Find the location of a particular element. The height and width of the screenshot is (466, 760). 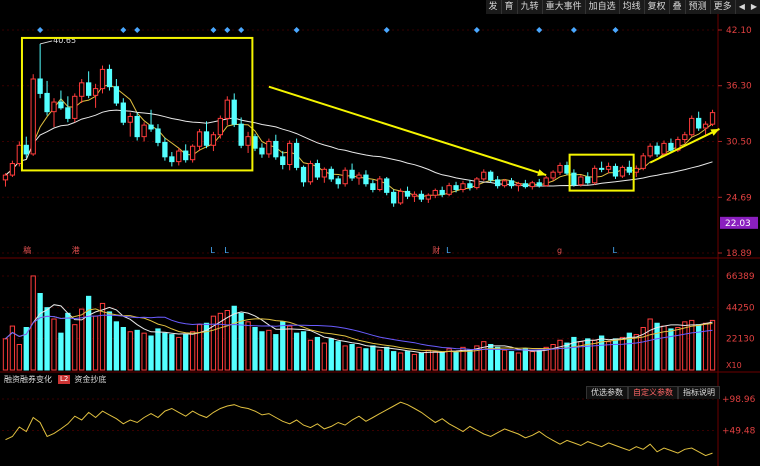

toolbar-forecast-button: 预测 is located at coordinates (698, 7).